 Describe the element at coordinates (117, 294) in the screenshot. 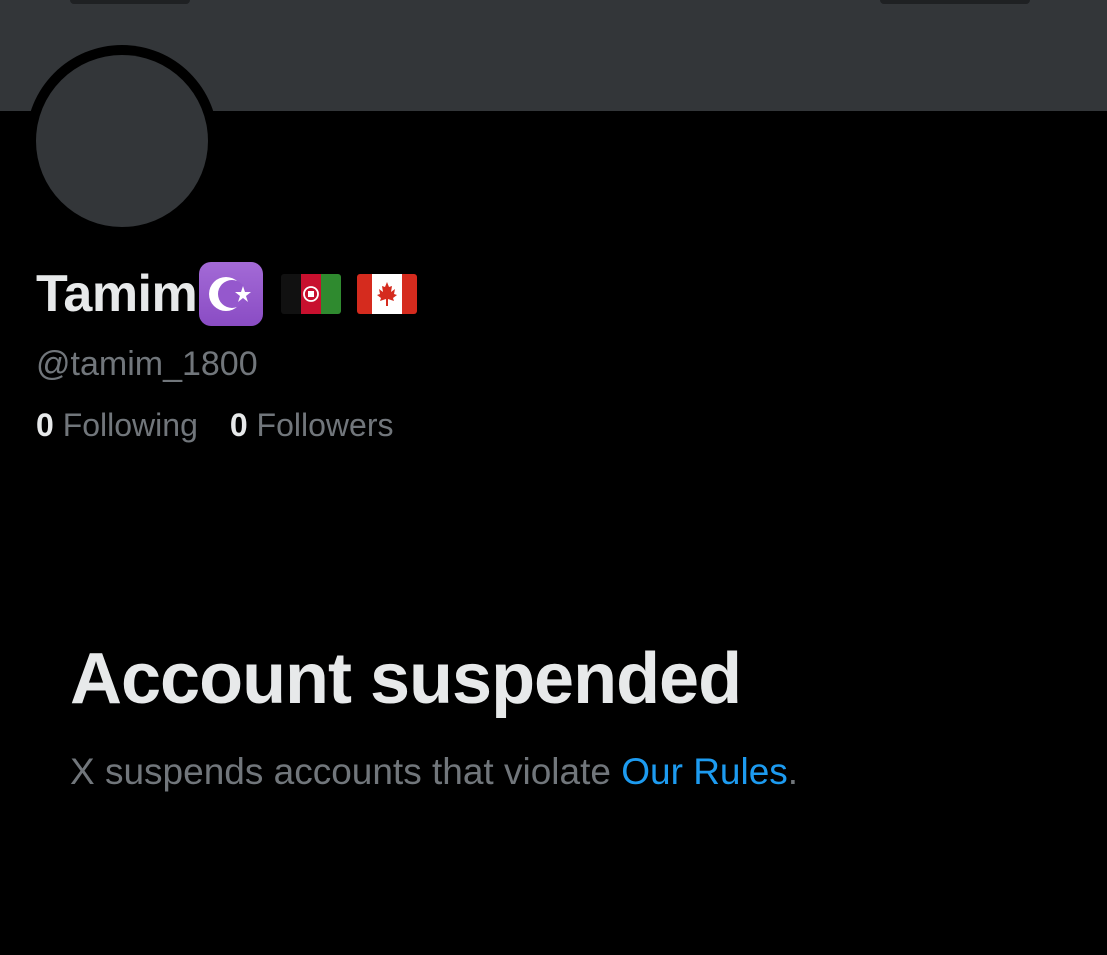

I see `display-name: Tamim` at that location.